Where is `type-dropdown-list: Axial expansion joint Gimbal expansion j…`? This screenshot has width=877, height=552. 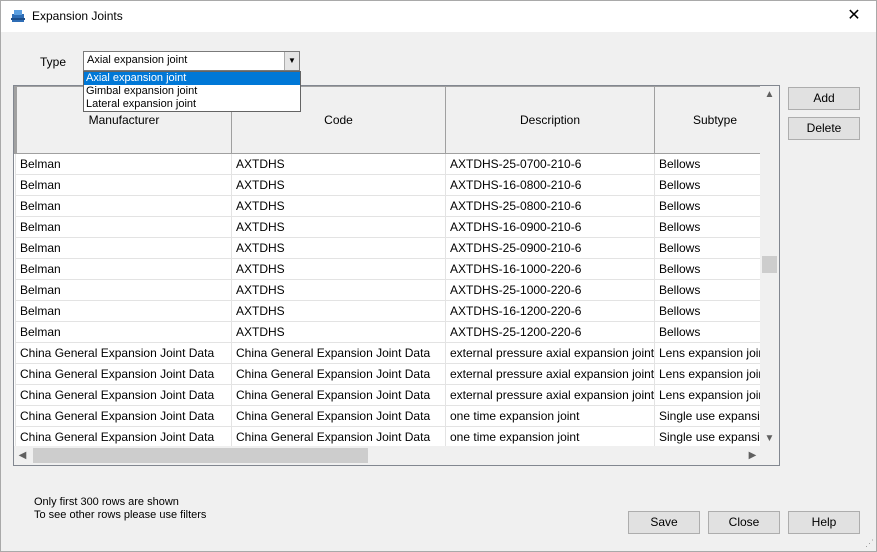 type-dropdown-list: Axial expansion joint Gimbal expansion j… is located at coordinates (192, 91).